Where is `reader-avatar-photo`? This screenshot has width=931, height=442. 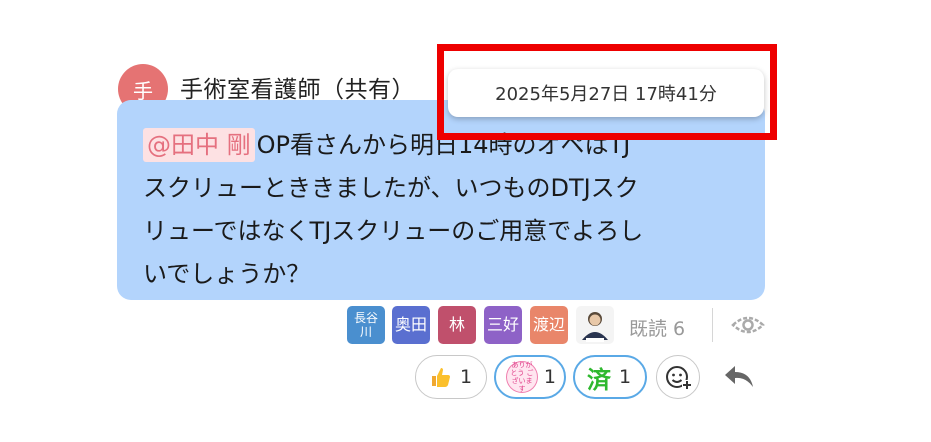
reader-avatar-photo is located at coordinates (595, 325).